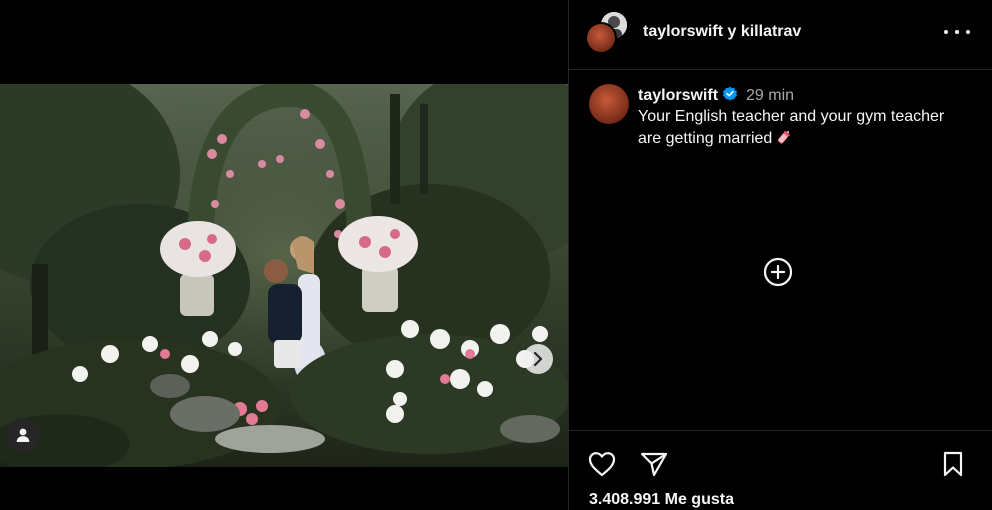  Describe the element at coordinates (678, 95) in the screenshot. I see `caption-username: taylorswift` at that location.